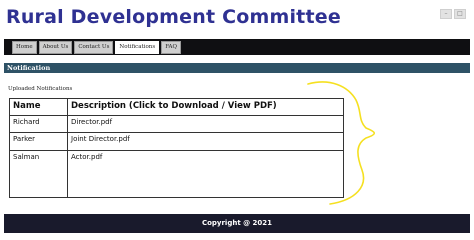  What do you see at coordinates (137, 47) in the screenshot?
I see `nav-tab-notifications: Notifications` at bounding box center [137, 47].